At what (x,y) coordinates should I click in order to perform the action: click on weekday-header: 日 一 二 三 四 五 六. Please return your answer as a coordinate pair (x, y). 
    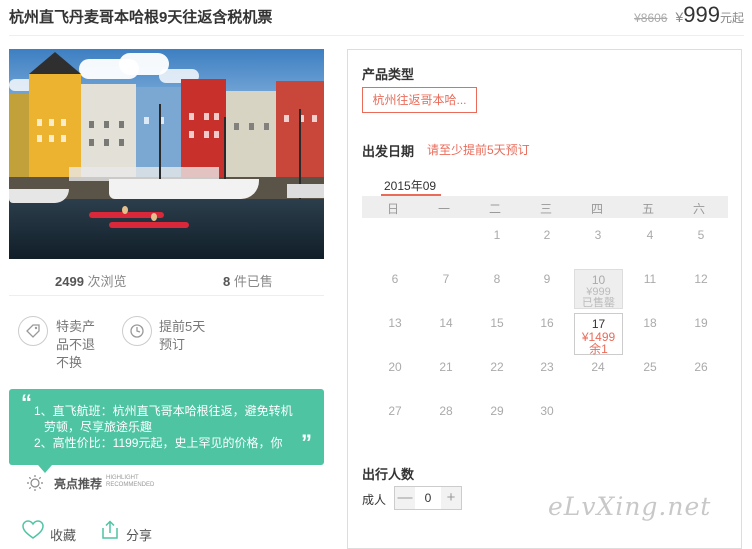
    Looking at the image, I should click on (545, 207).